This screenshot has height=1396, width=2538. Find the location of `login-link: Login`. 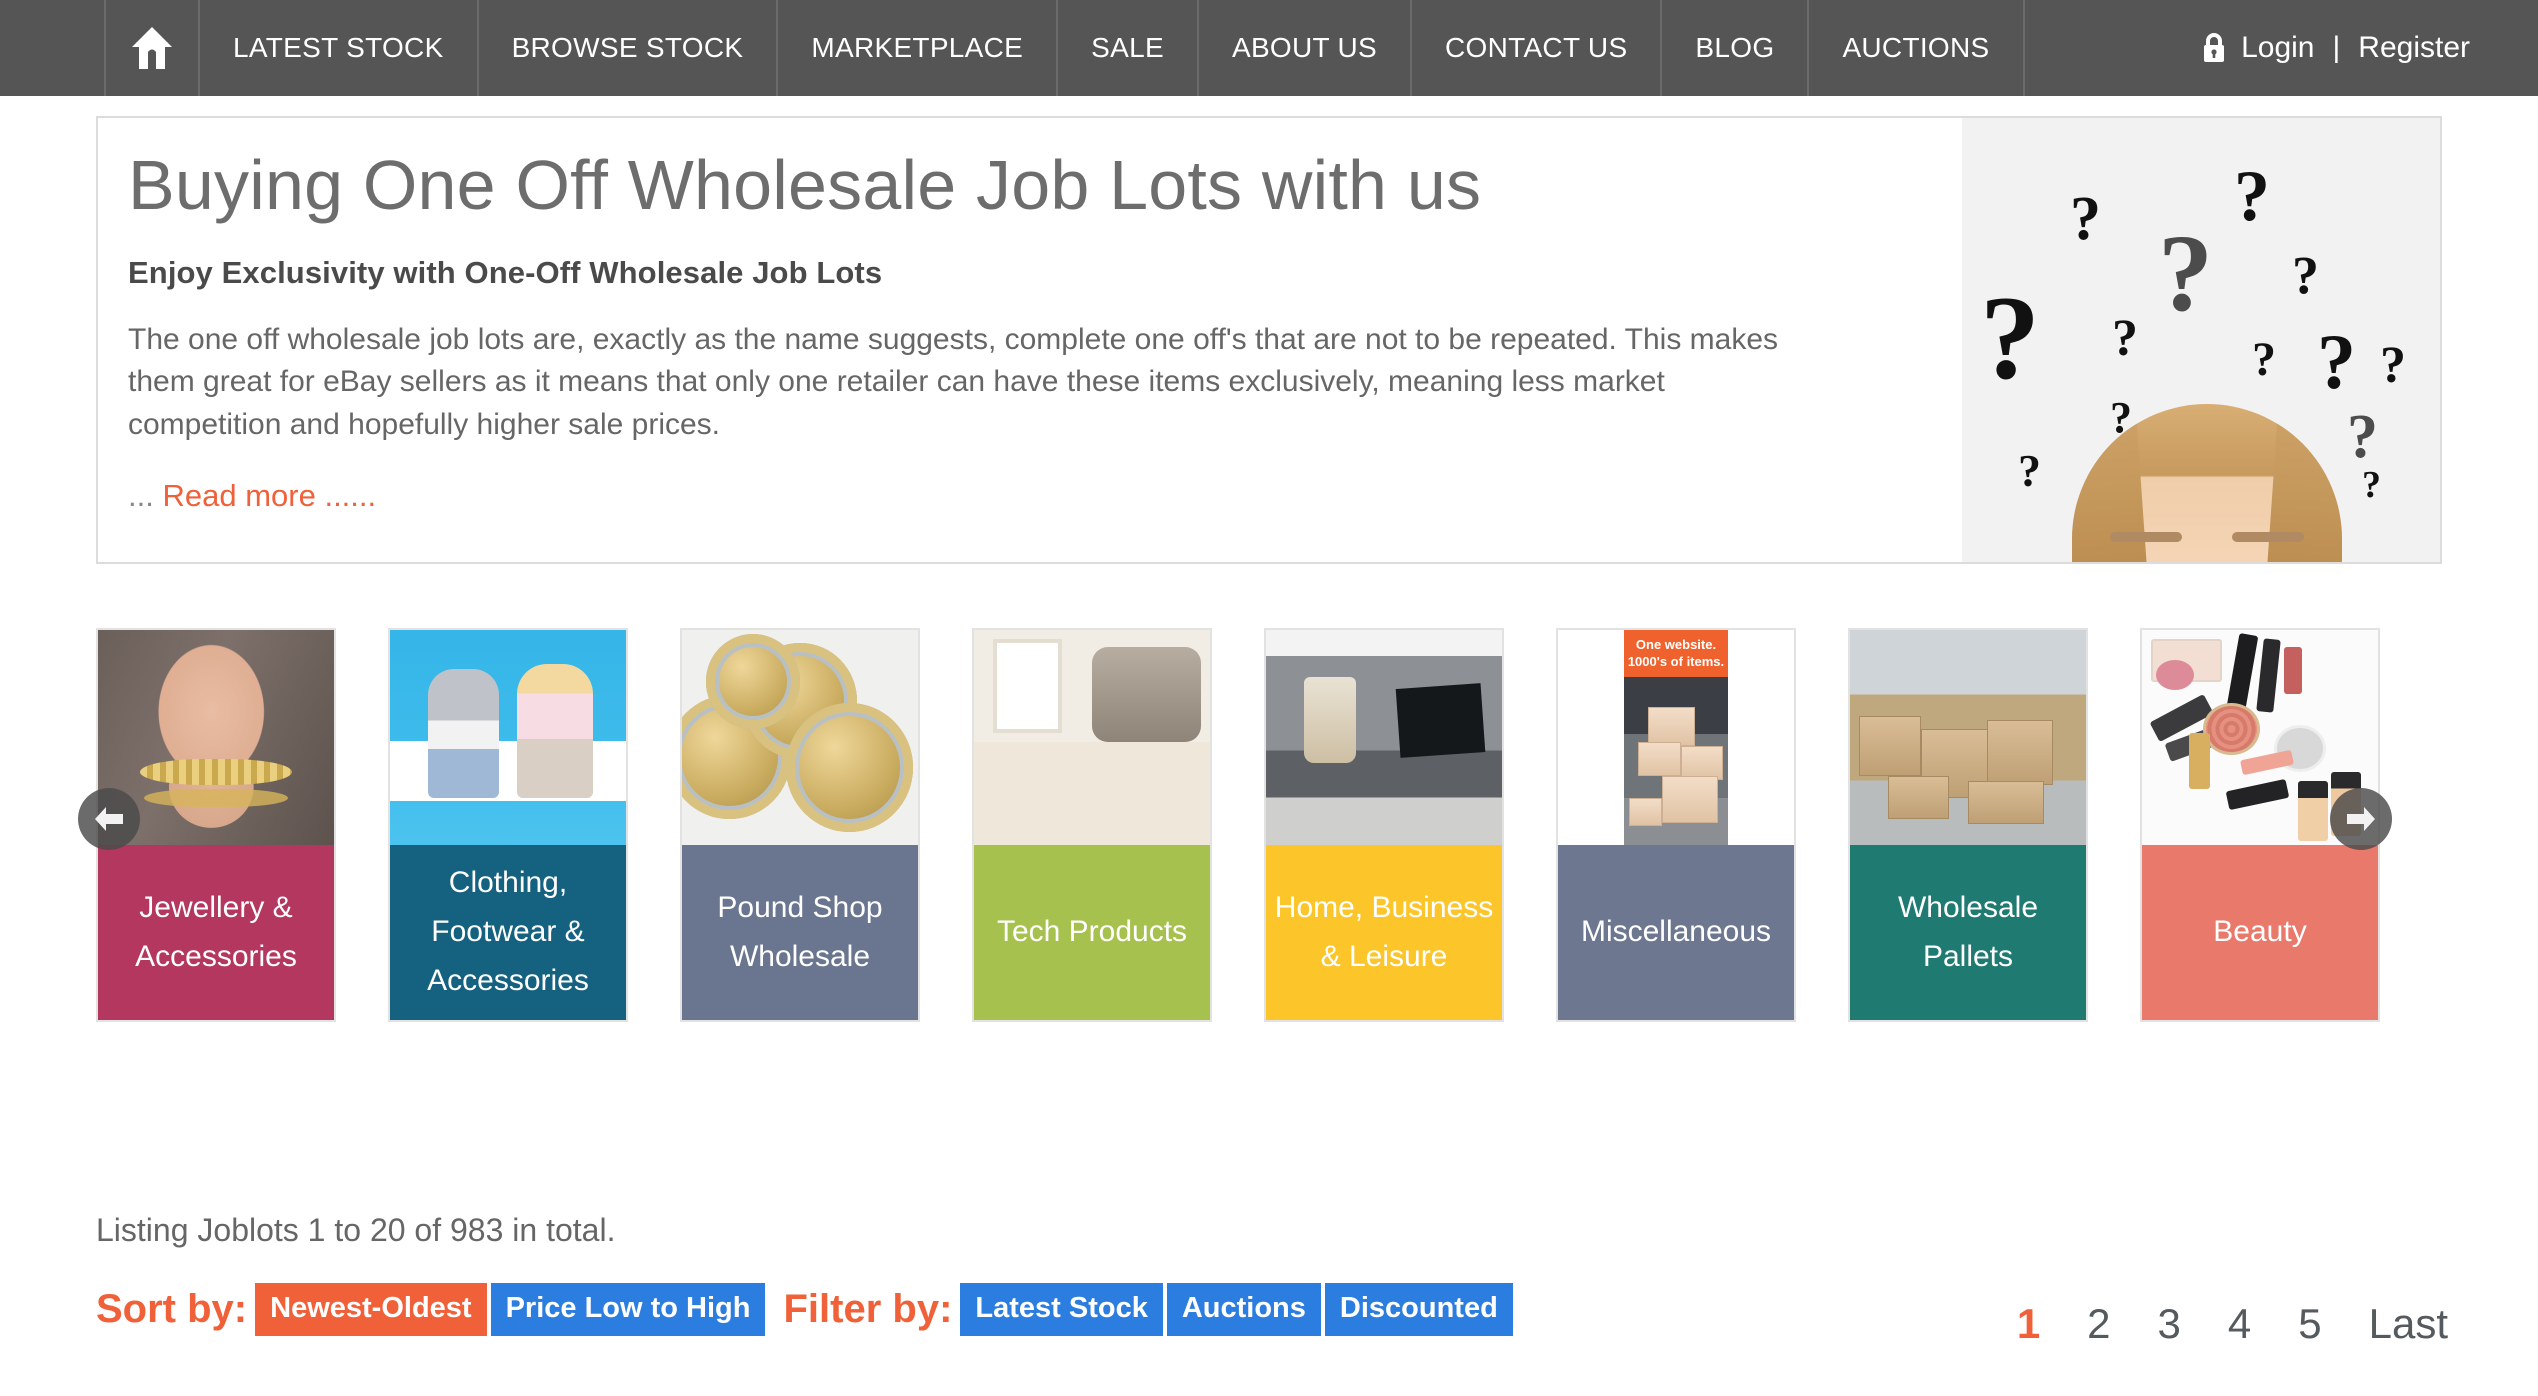

login-link: Login is located at coordinates (2277, 48).